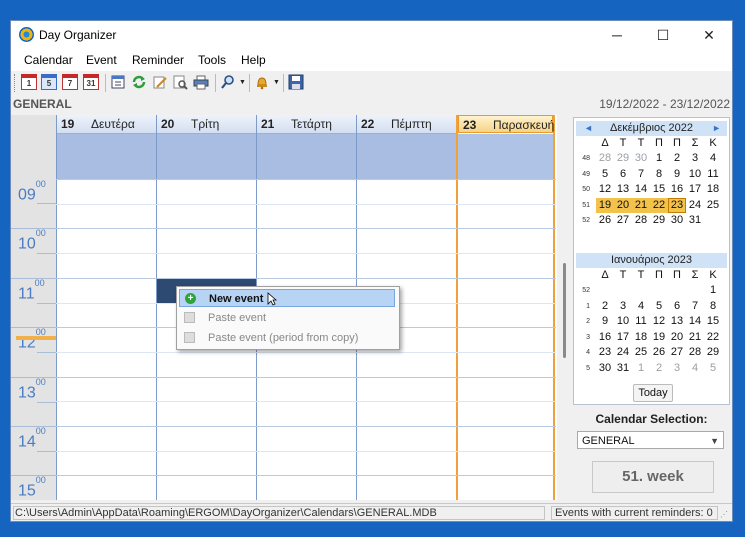  Describe the element at coordinates (49, 82) in the screenshot. I see `calendar-workweek-icon: 5` at that location.